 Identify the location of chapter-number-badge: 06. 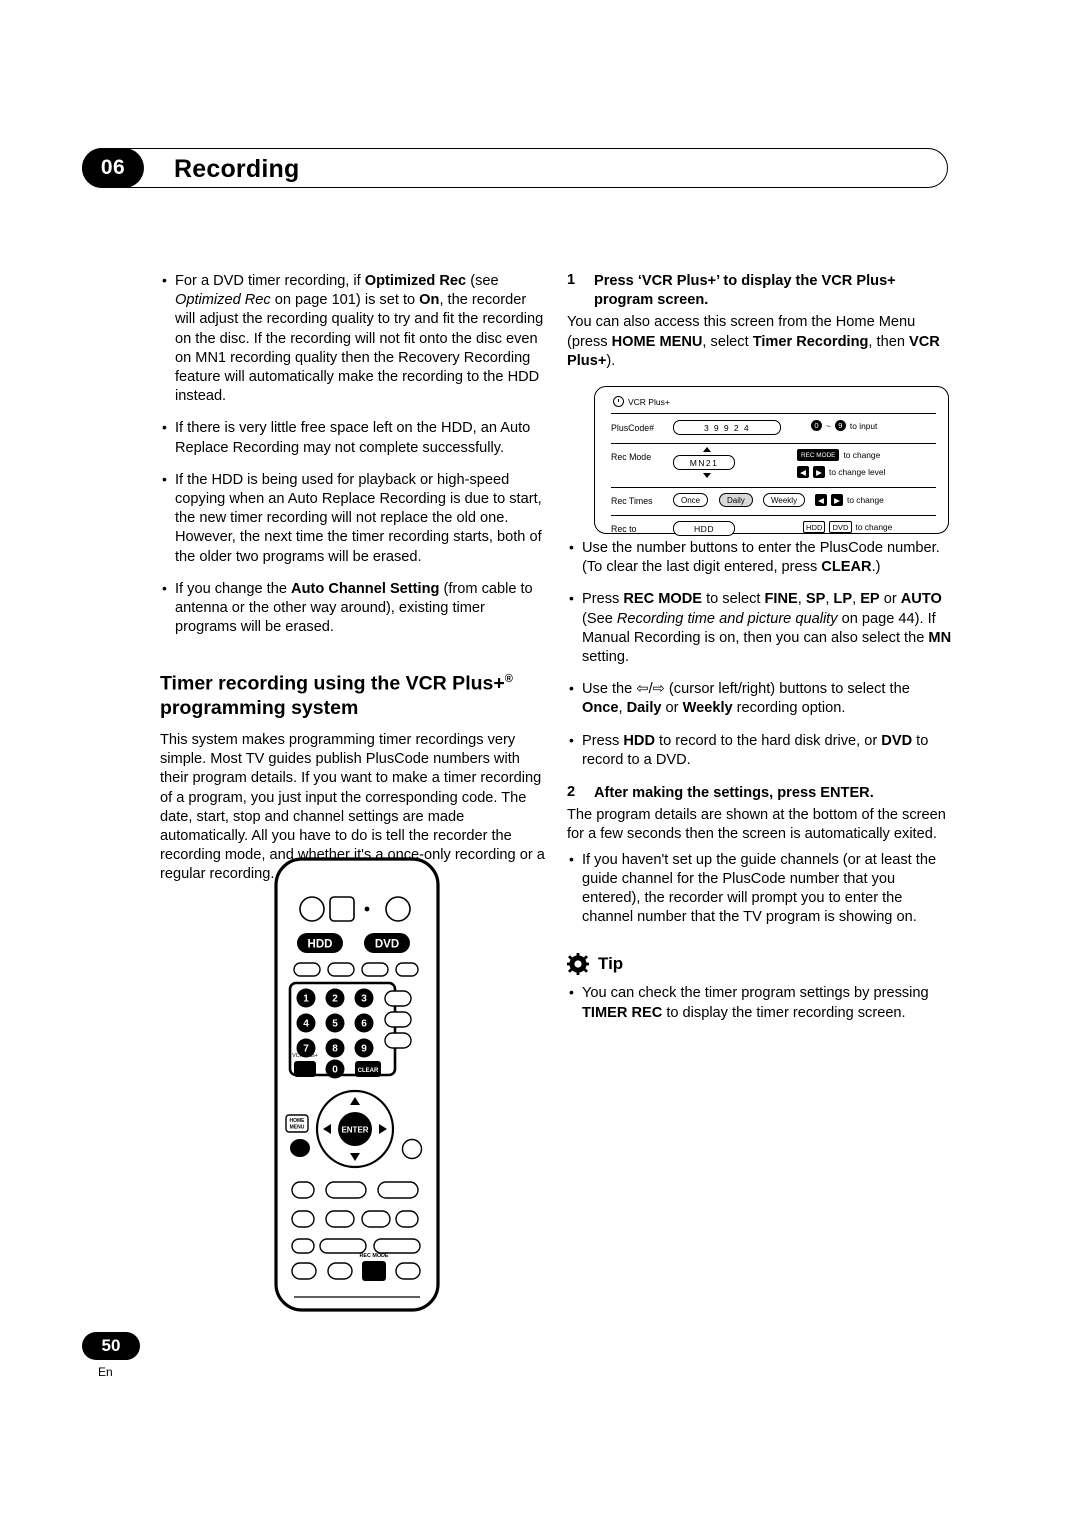
(113, 168).